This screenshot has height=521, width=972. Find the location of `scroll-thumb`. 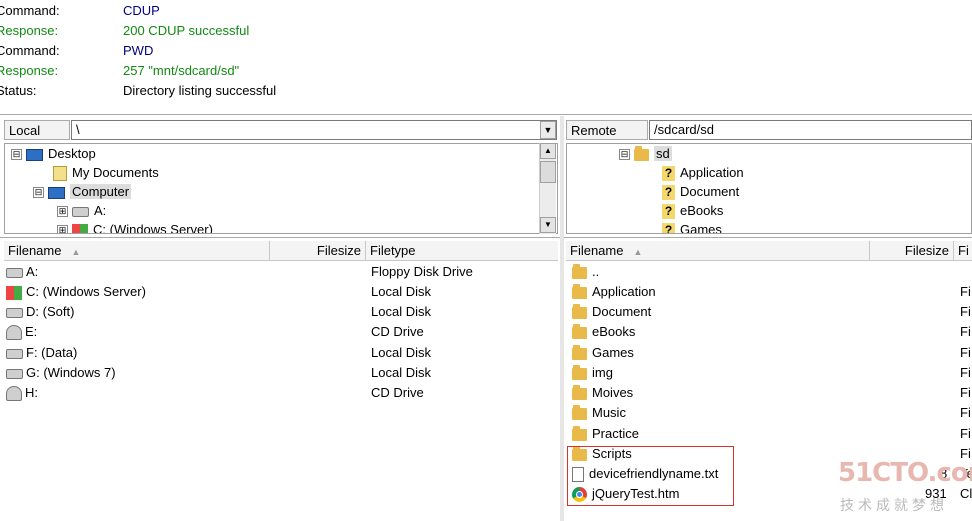

scroll-thumb is located at coordinates (548, 172).